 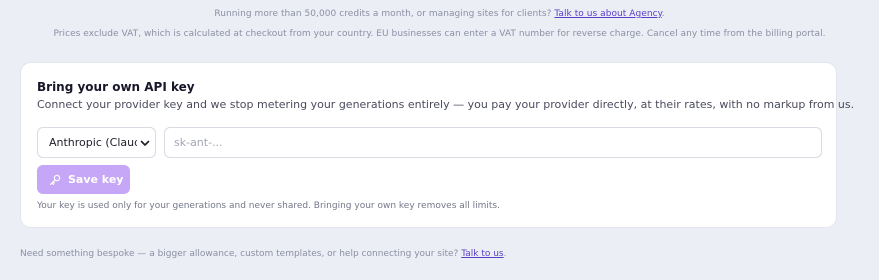 What do you see at coordinates (145, 143) in the screenshot?
I see `chevron-down-icon` at bounding box center [145, 143].